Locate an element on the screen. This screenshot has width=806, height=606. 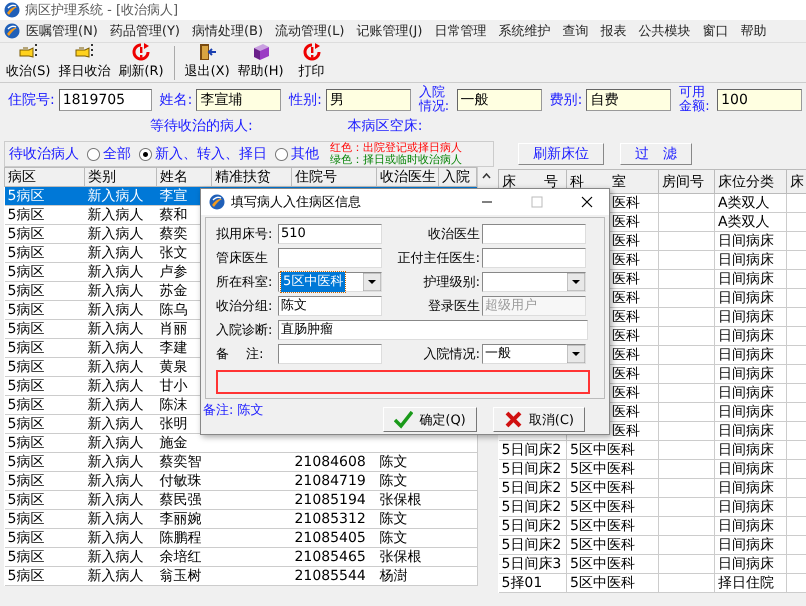
input-field: 1819705 is located at coordinates (105, 100).